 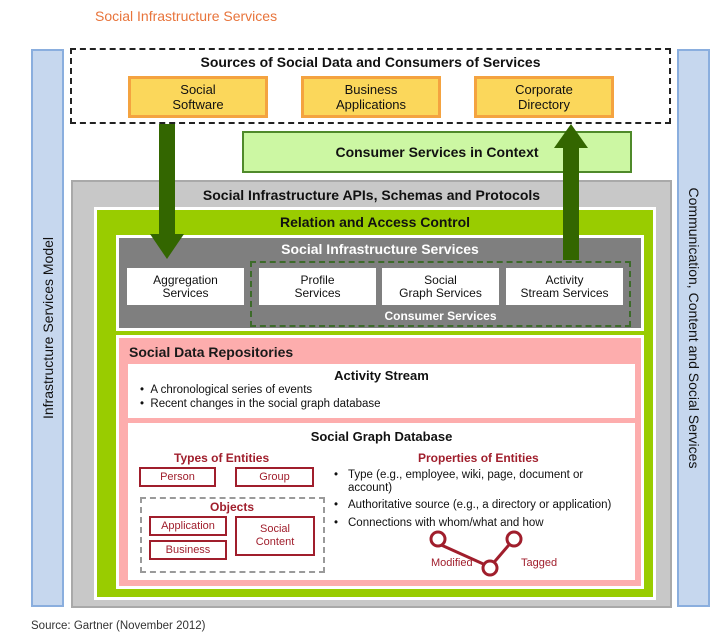 I want to click on object-application: Application, so click(x=188, y=526).